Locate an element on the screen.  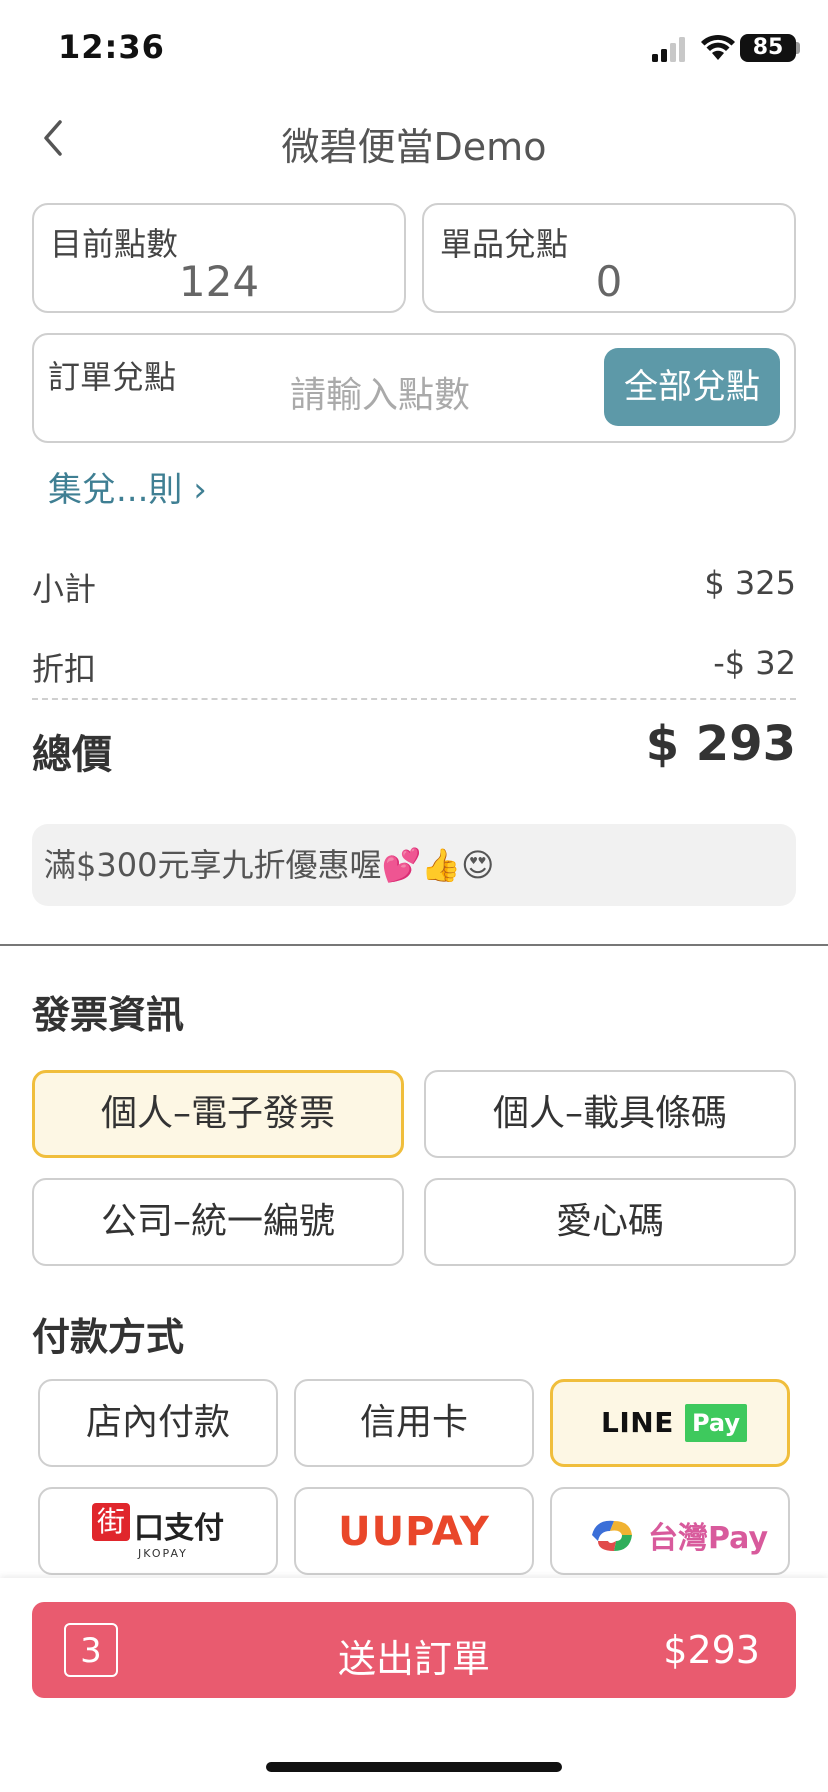
item-redeem-box: 單品兌點 0 is located at coordinates (609, 258).